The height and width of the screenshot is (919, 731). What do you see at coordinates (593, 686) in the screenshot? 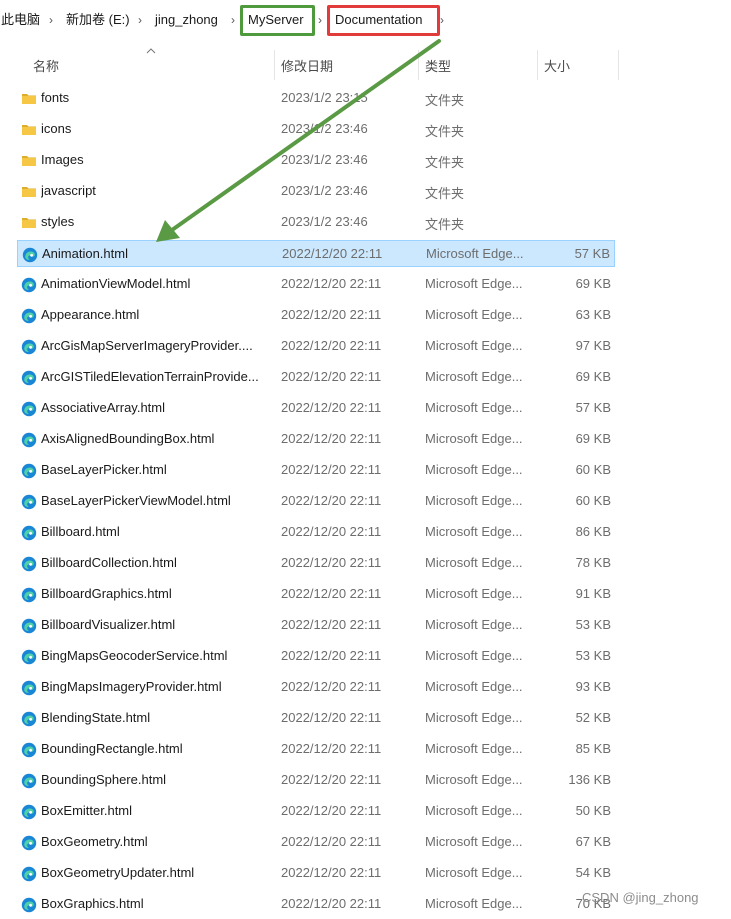
I see `file-size: 93 KB` at bounding box center [593, 686].